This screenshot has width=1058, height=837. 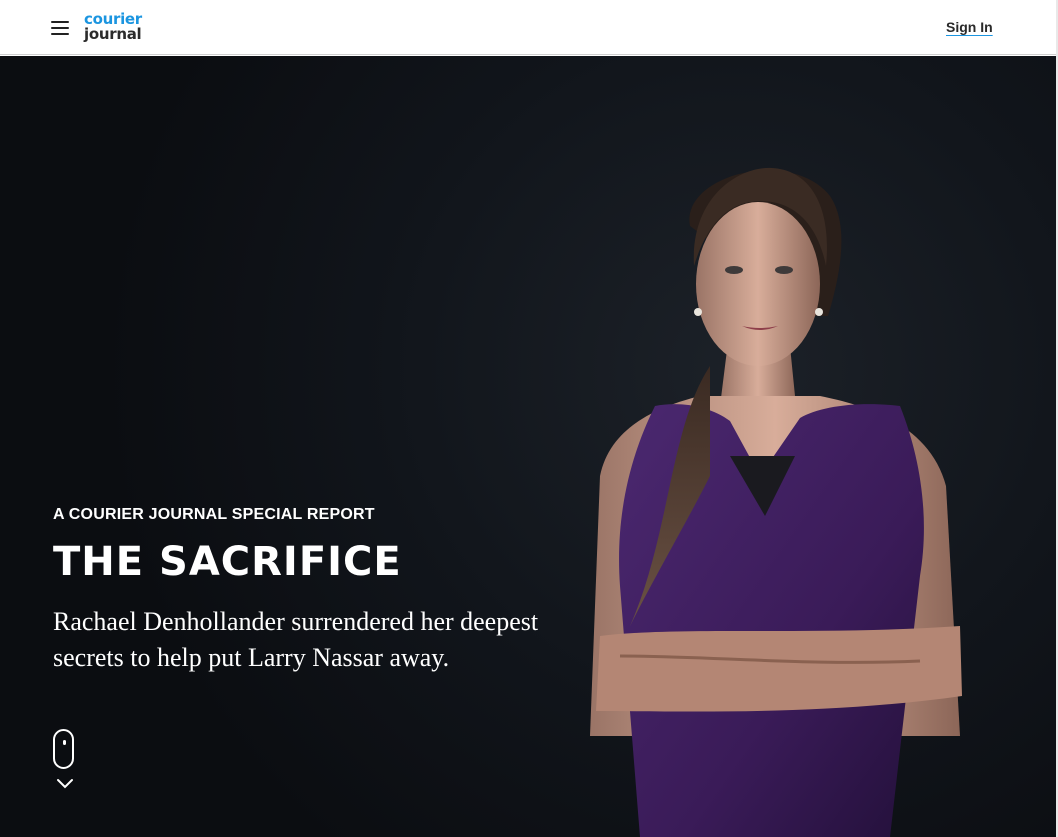 I want to click on site-header: courier journal Sign In, so click(x=528, y=27).